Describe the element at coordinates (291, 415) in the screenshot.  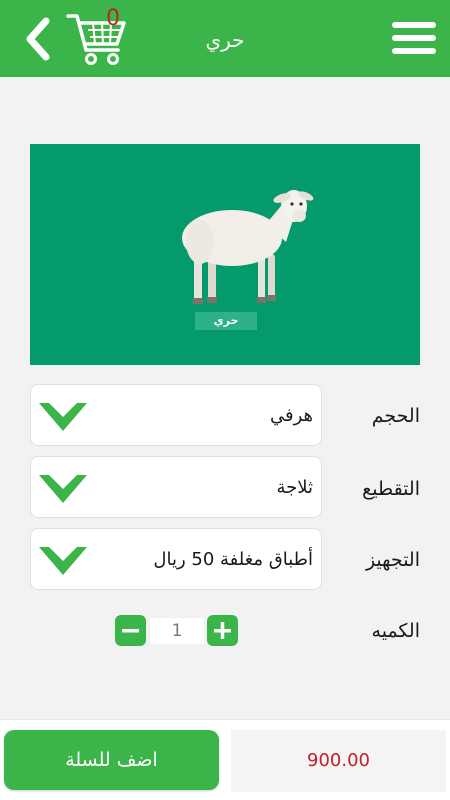
I see `size-select-value: هرفي` at that location.